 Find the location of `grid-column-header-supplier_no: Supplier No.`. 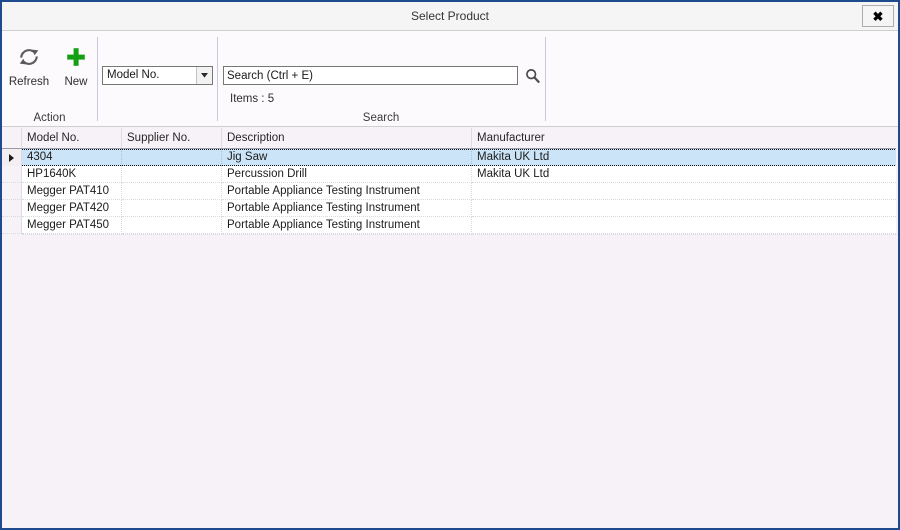

grid-column-header-supplier_no: Supplier No. is located at coordinates (172, 138).